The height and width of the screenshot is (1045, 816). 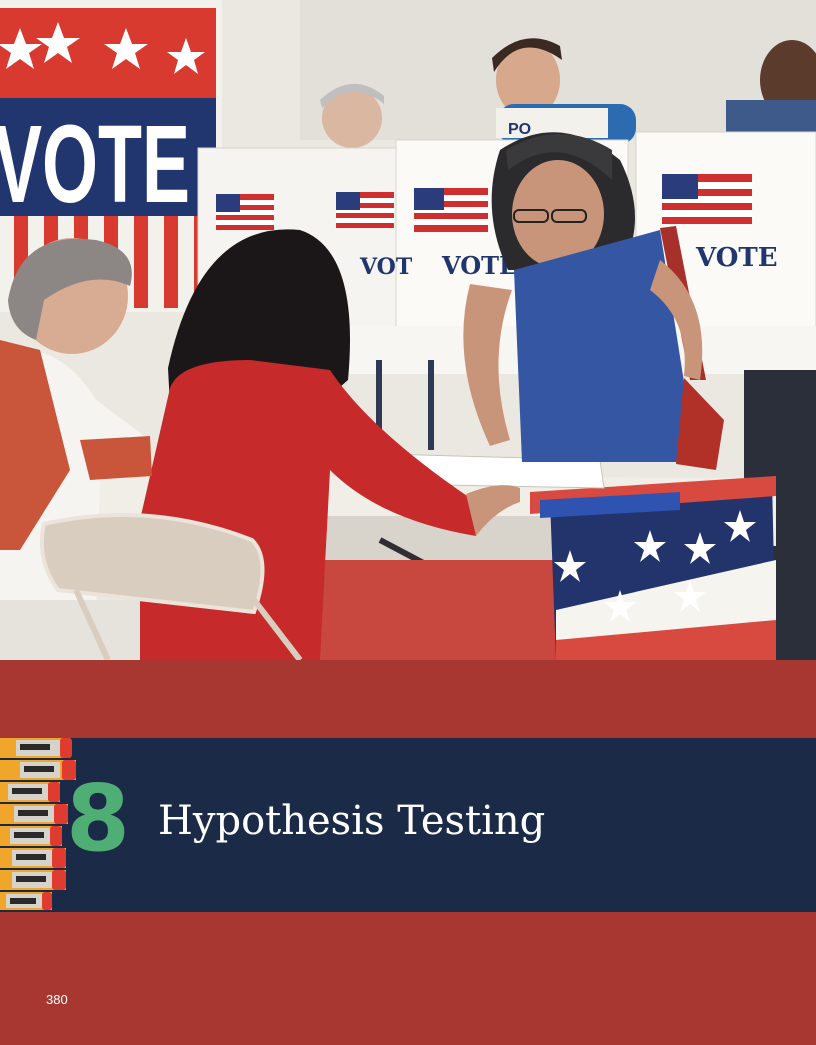 I want to click on booth-label-1: VOT, so click(x=386, y=267).